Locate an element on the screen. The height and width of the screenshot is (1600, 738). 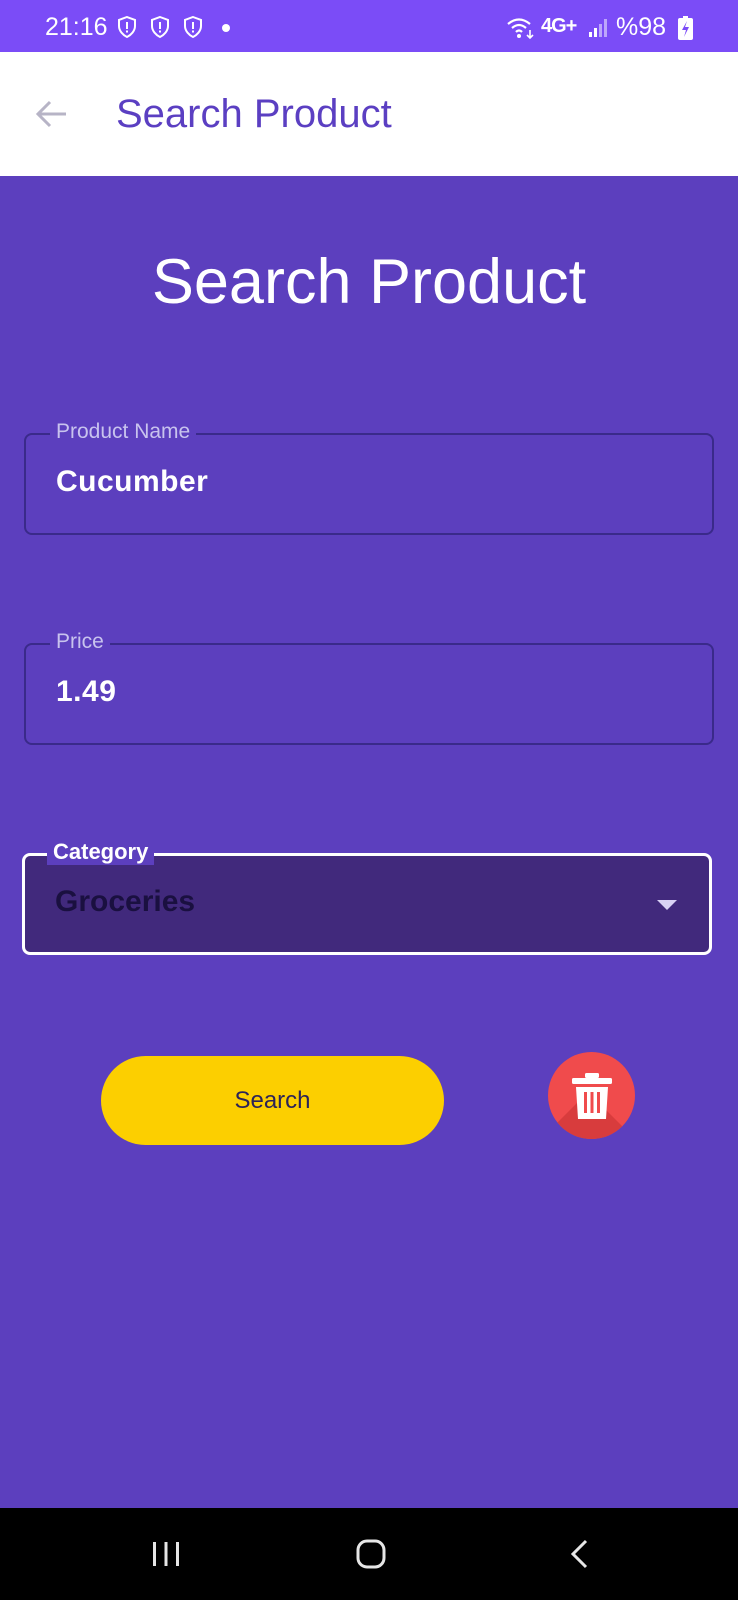
category-value: Groceries is located at coordinates (125, 901).